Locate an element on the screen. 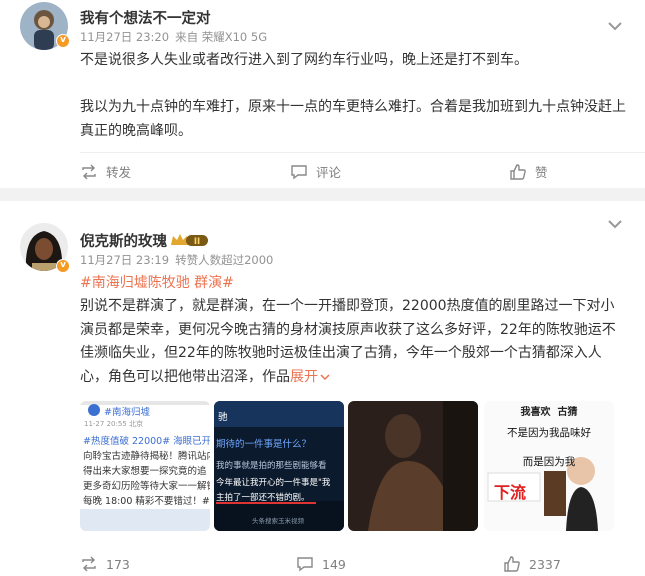 The width and height of the screenshot is (645, 576). post-time: 11月27日 23:19 is located at coordinates (124, 260).